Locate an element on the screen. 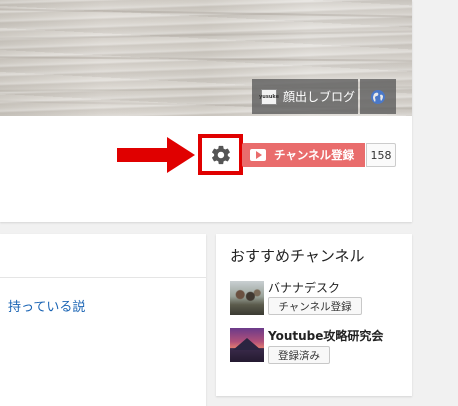 Image resolution: width=458 pixels, height=406 pixels. recommended-channels-title: おすすめチャンネル is located at coordinates (297, 256).